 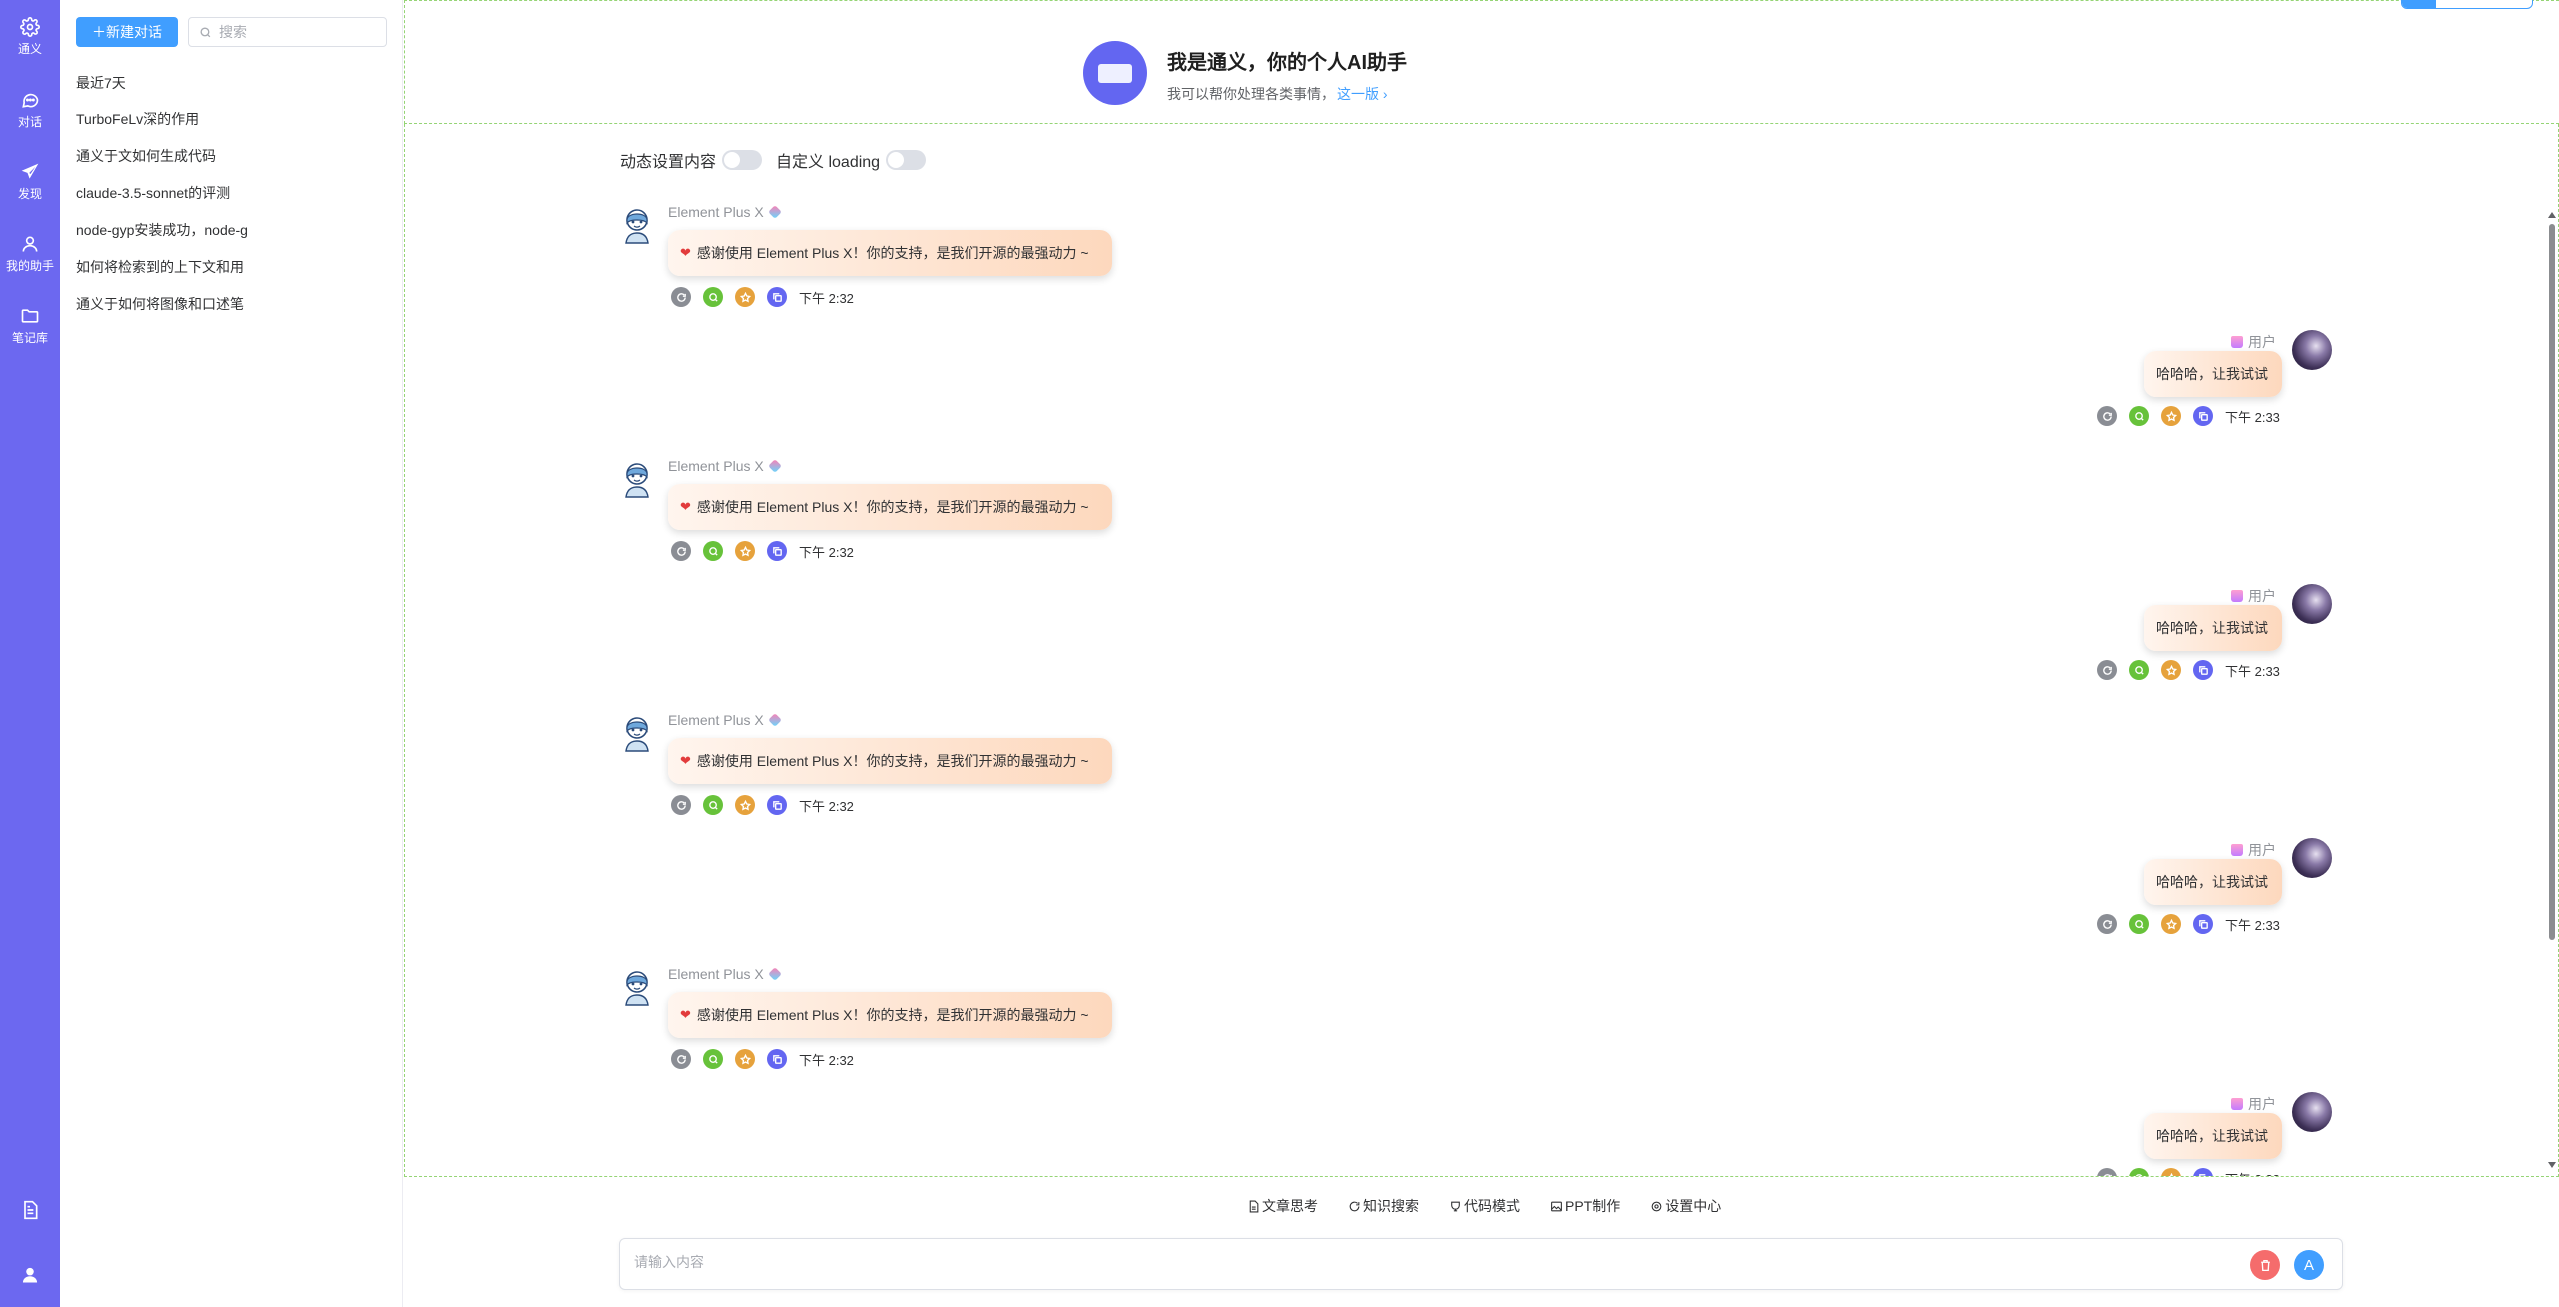 I want to click on message-input, so click(x=1409, y=1262).